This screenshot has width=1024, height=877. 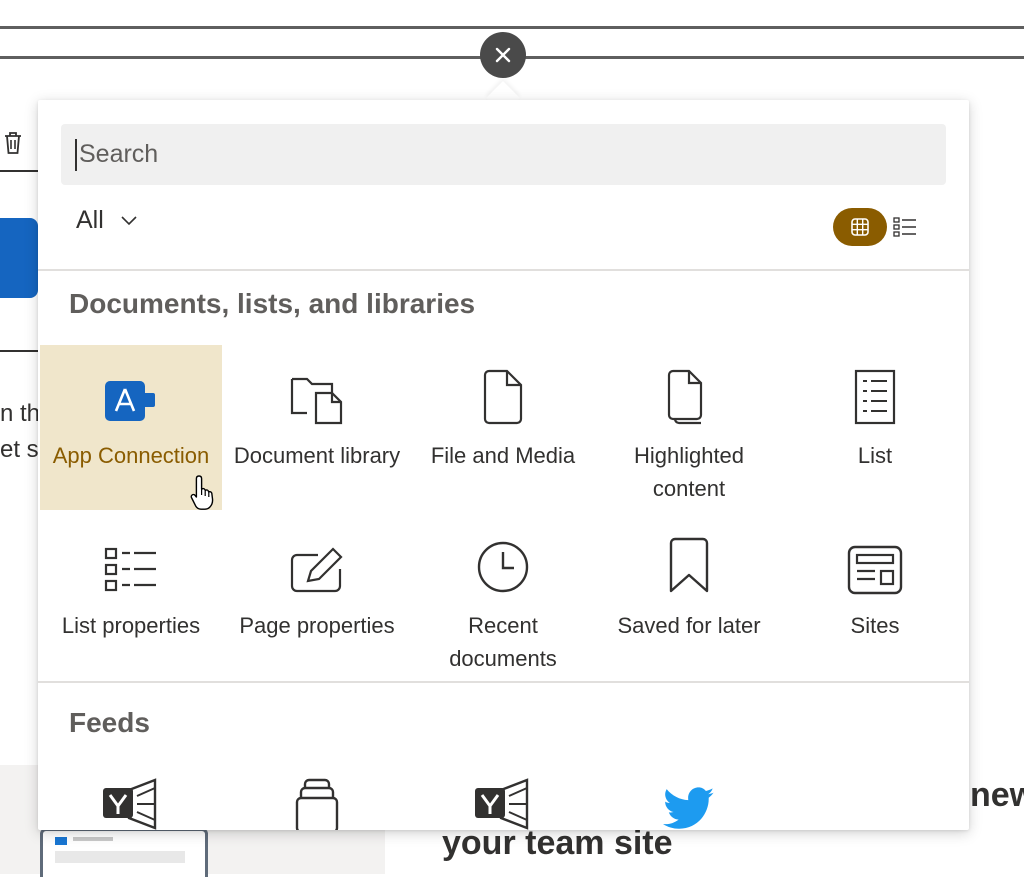 I want to click on web-part-tile-list: List, so click(x=875, y=408).